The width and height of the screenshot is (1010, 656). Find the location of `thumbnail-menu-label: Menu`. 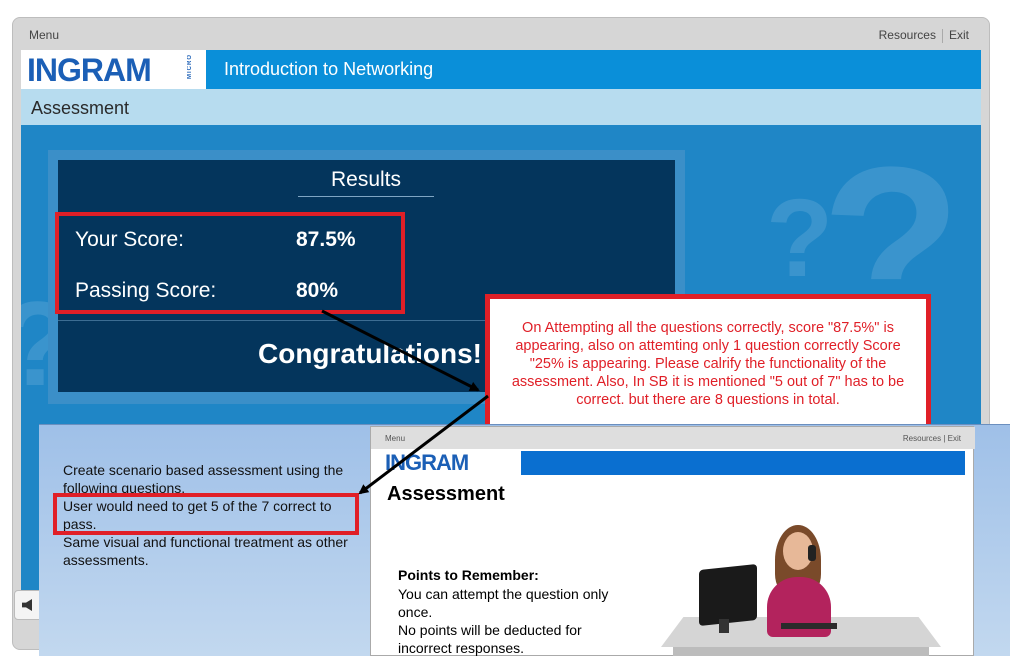

thumbnail-menu-label: Menu is located at coordinates (395, 438).